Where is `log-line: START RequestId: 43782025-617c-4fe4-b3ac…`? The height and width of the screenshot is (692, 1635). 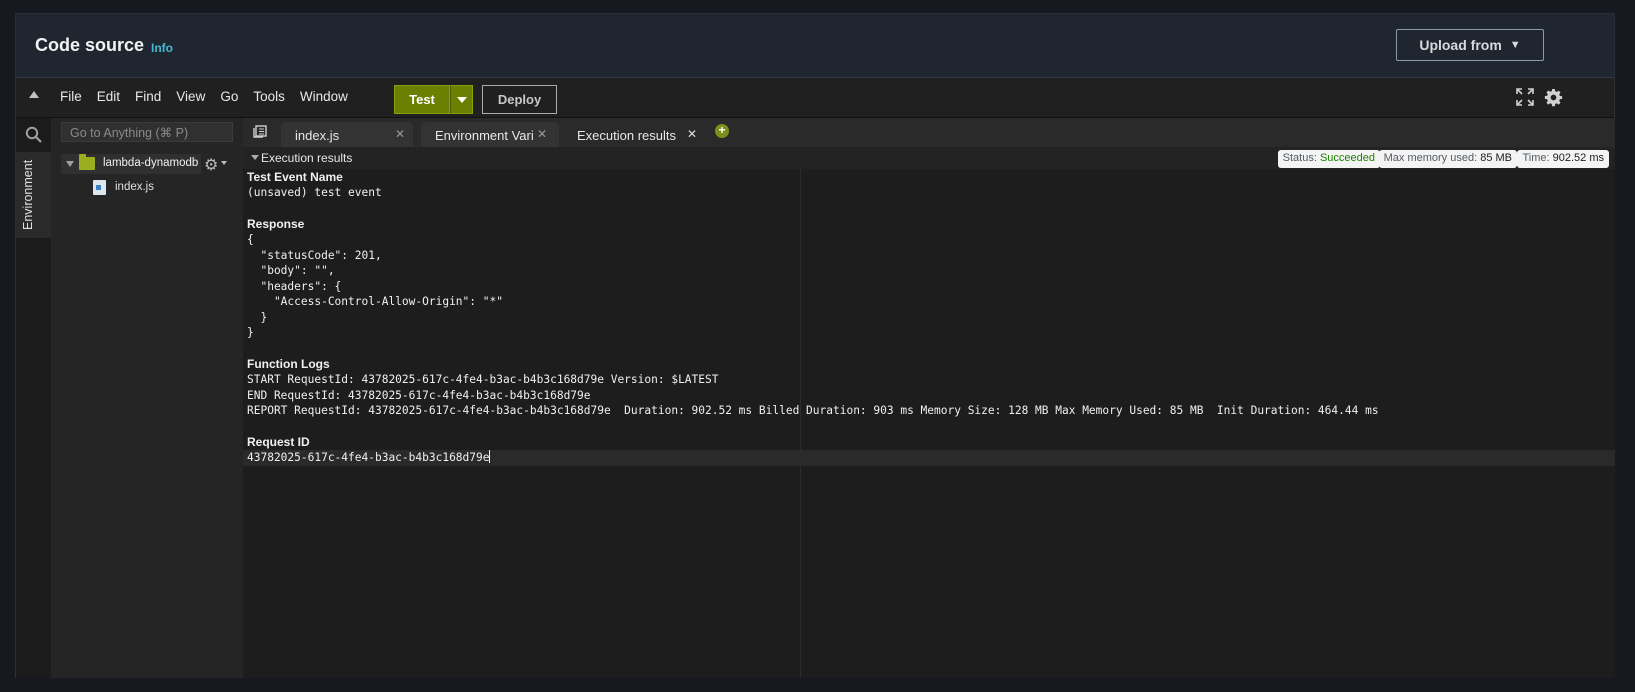
log-line: START RequestId: 43782025-617c-4fe4-b3ac… is located at coordinates (483, 379).